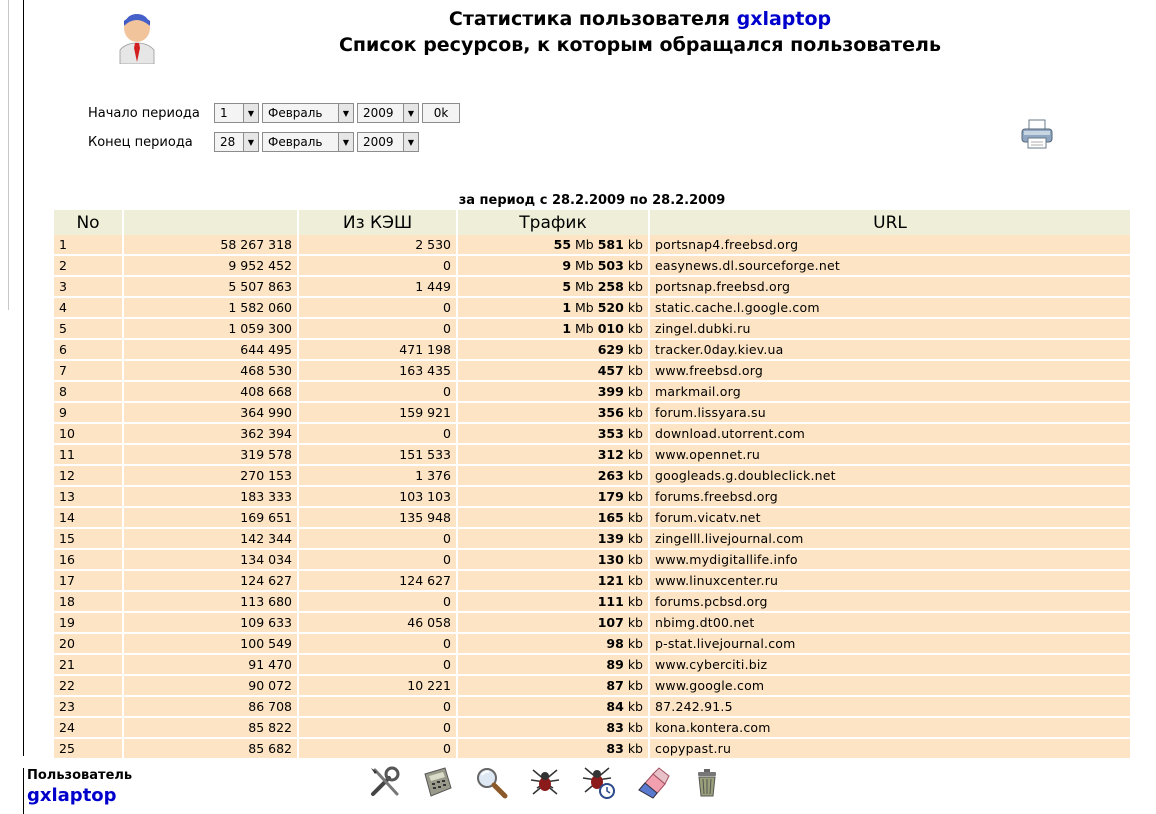  Describe the element at coordinates (1037, 134) in the screenshot. I see `printer-icon` at that location.